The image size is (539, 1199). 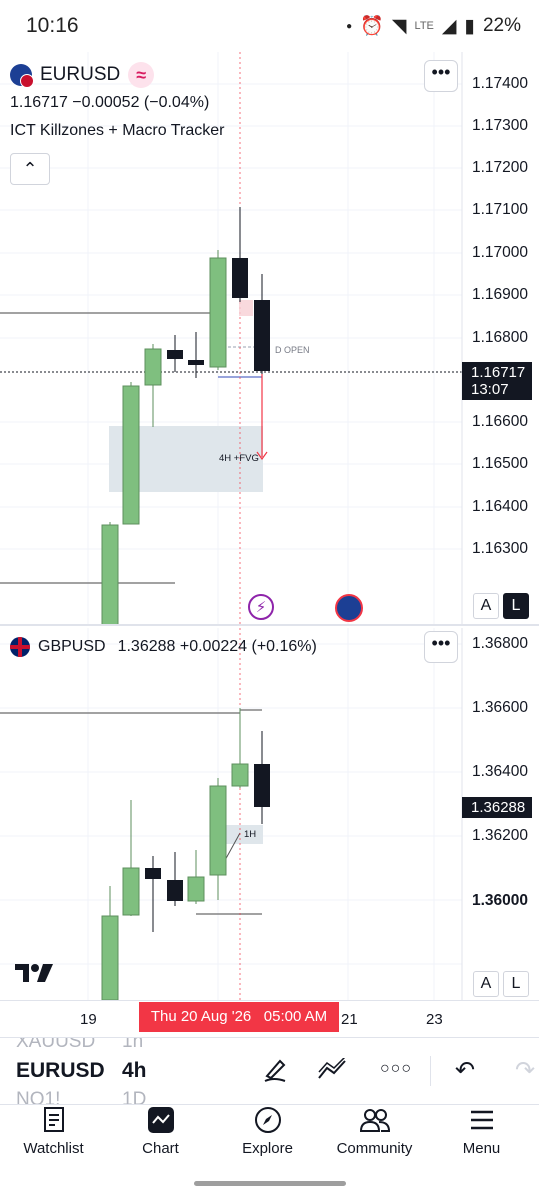 I want to click on last-price: 1.36288, so click(x=498, y=807).